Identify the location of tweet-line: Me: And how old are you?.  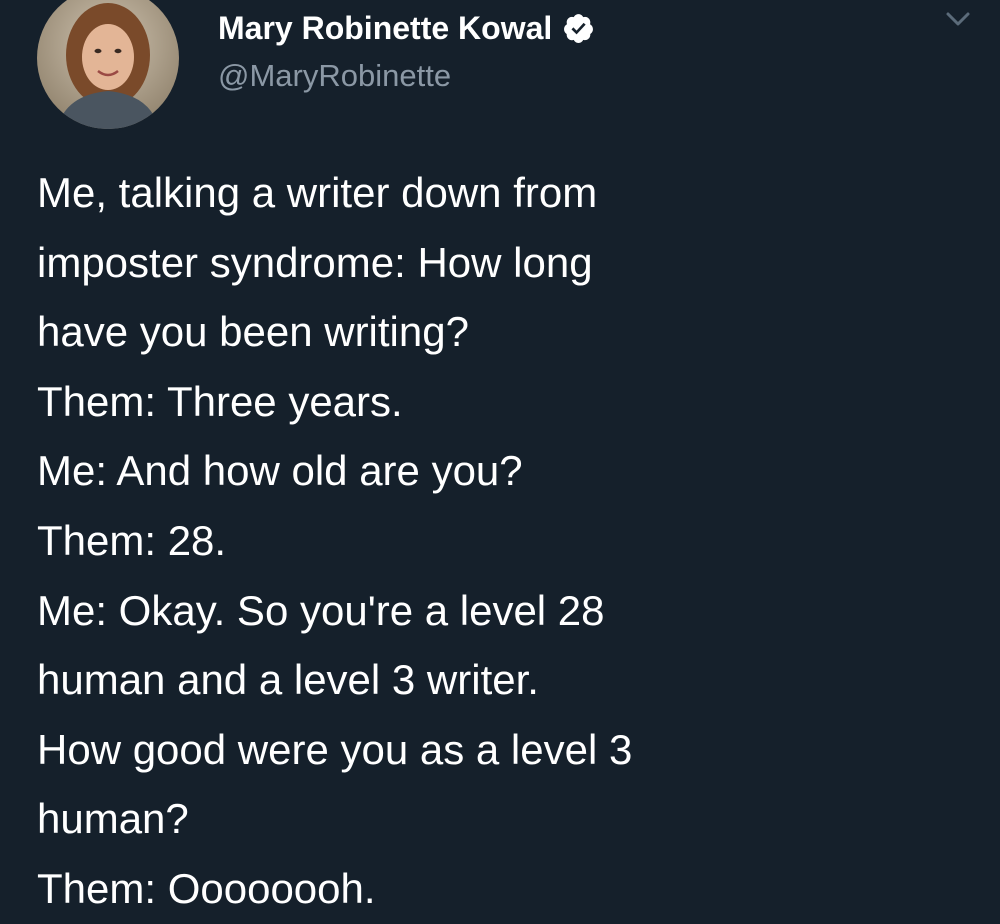
(280, 471).